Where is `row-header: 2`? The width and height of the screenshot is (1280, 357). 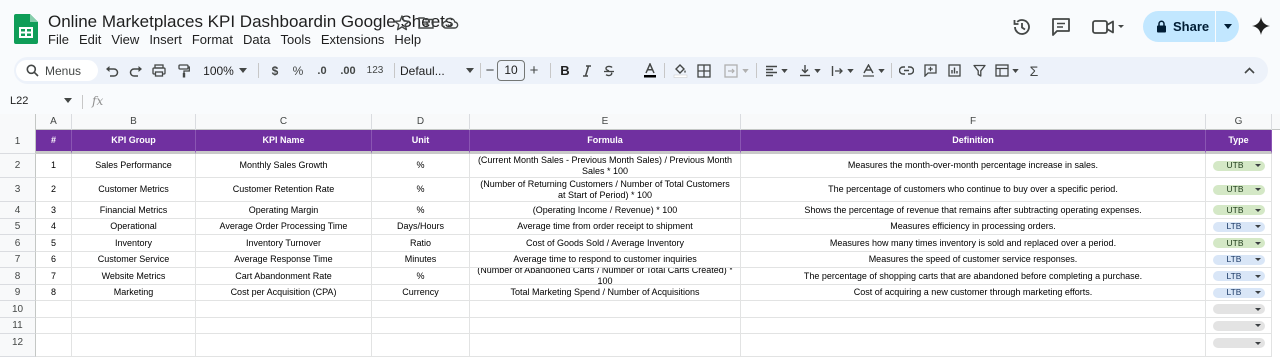 row-header: 2 is located at coordinates (18, 166).